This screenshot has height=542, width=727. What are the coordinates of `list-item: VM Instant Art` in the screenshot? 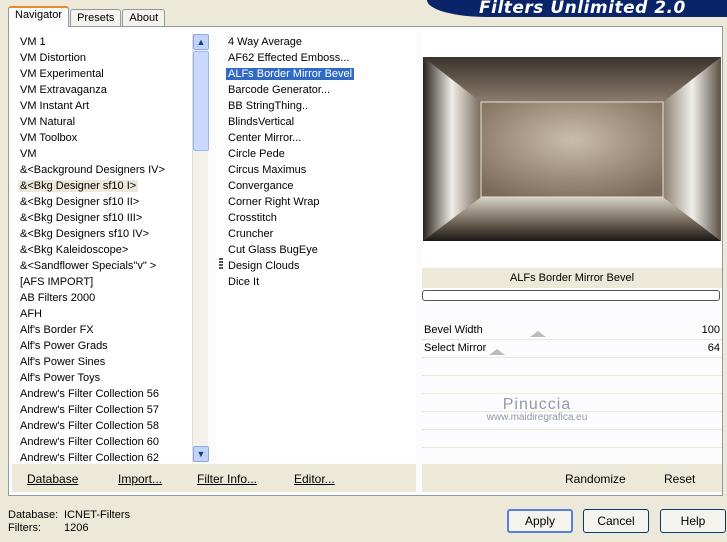 It's located at (110, 106).